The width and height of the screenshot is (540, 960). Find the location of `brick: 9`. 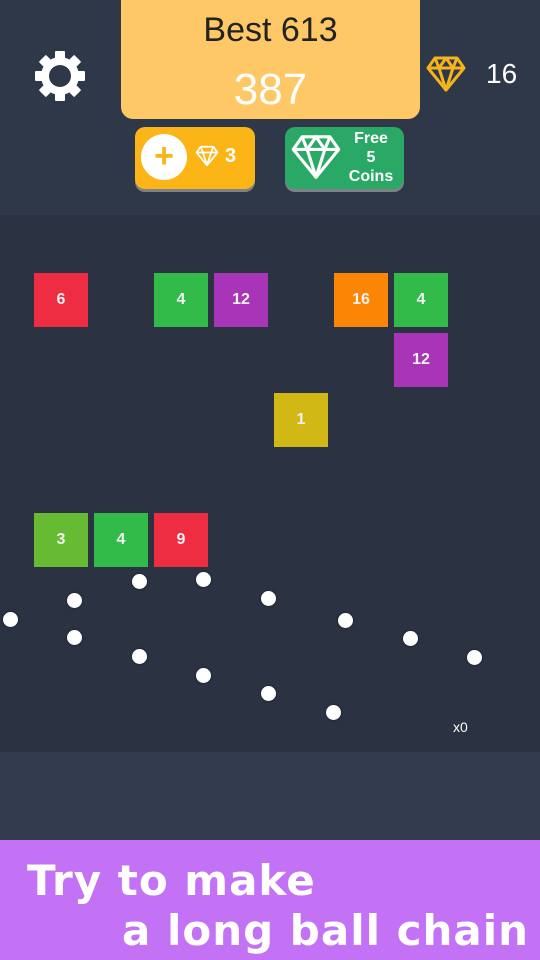

brick: 9 is located at coordinates (181, 540).